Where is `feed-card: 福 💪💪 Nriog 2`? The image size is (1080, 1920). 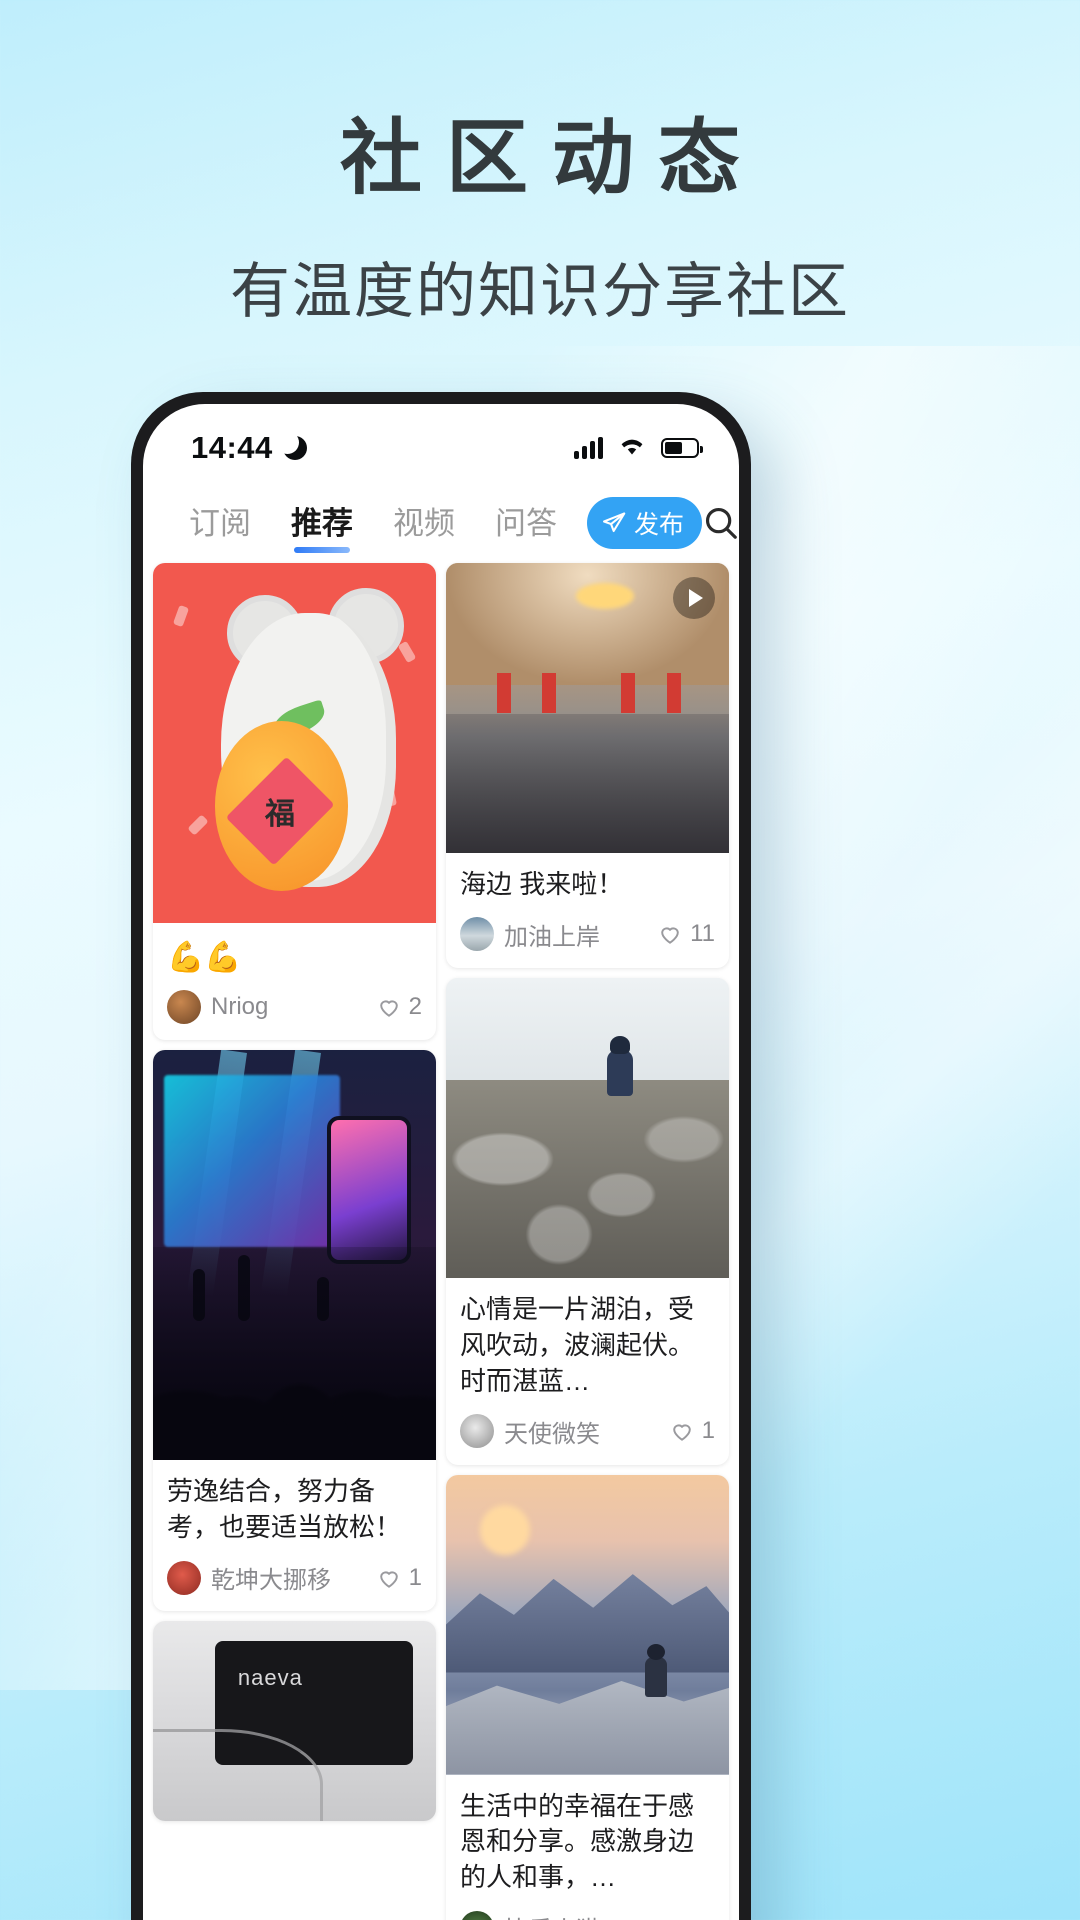
feed-card: 福 💪💪 Nriog 2 is located at coordinates (294, 802).